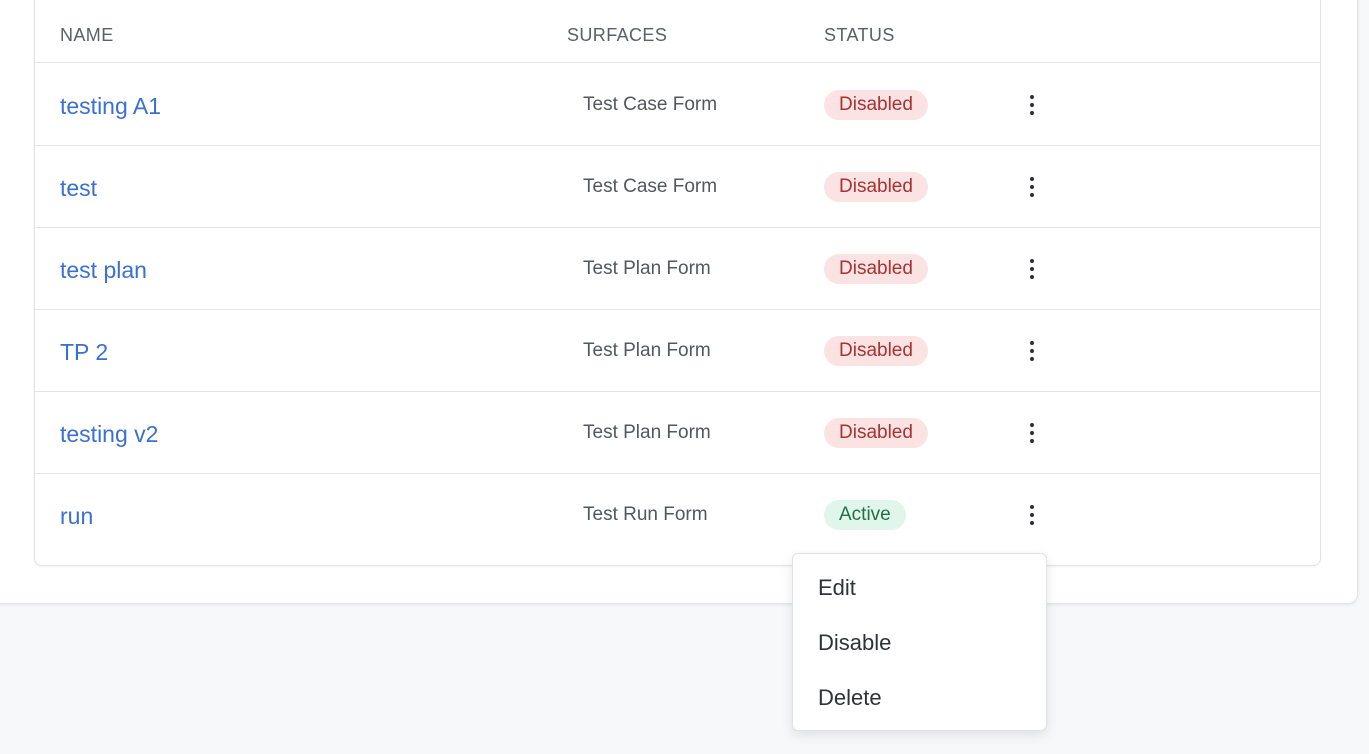  What do you see at coordinates (84, 352) in the screenshot?
I see `form-name-link: TP 2` at bounding box center [84, 352].